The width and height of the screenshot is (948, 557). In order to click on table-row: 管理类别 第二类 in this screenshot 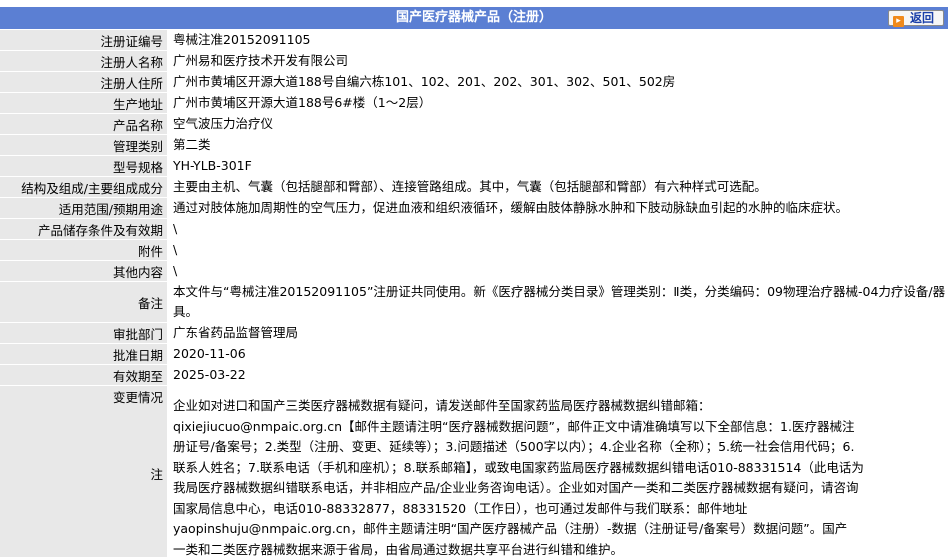, I will do `click(474, 145)`.